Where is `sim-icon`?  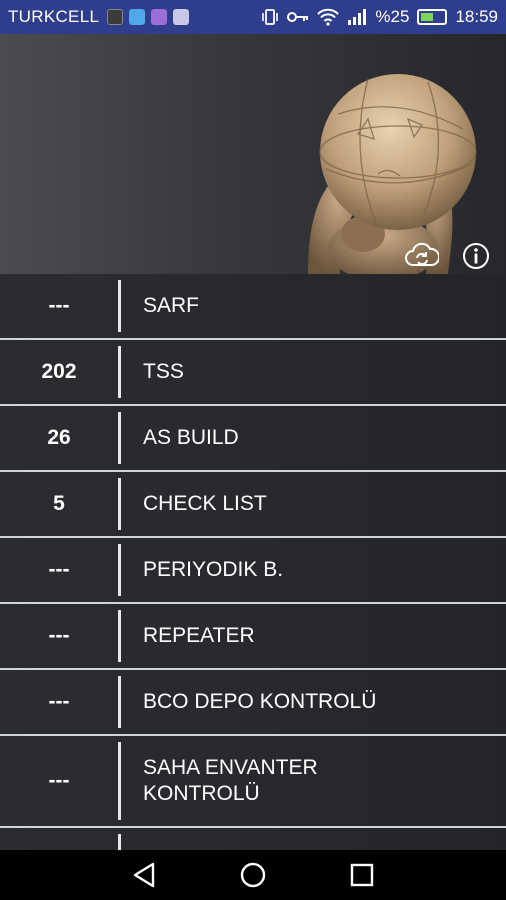
sim-icon is located at coordinates (115, 17).